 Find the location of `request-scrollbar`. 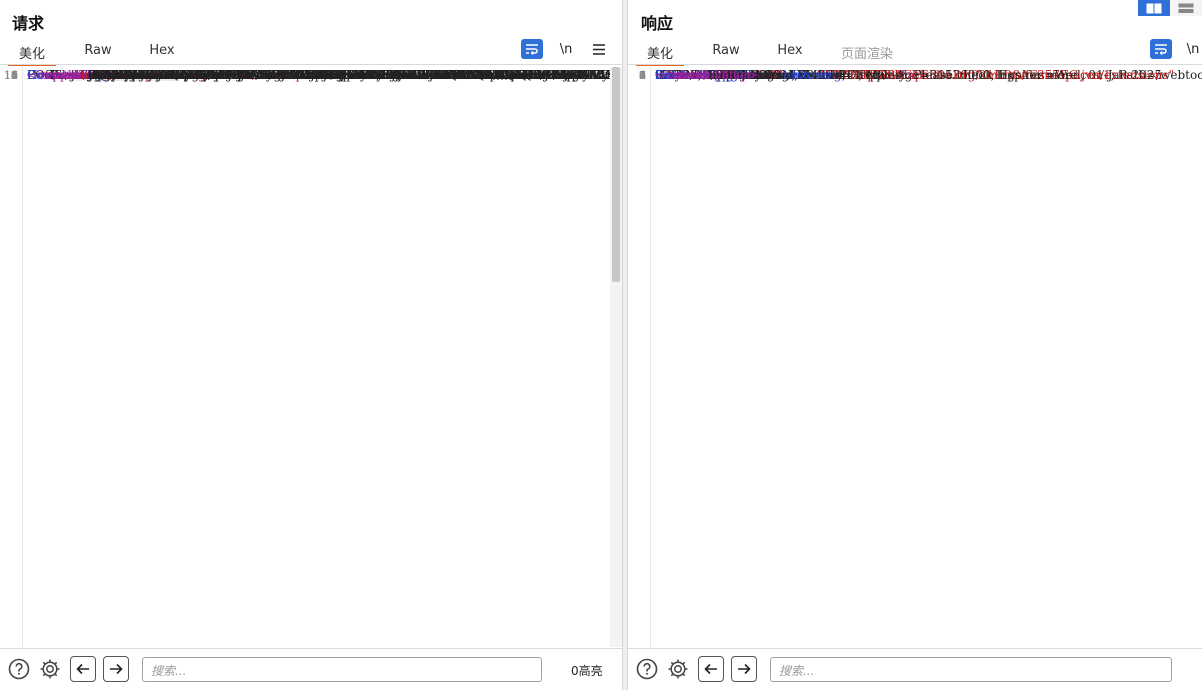

request-scrollbar is located at coordinates (616, 357).